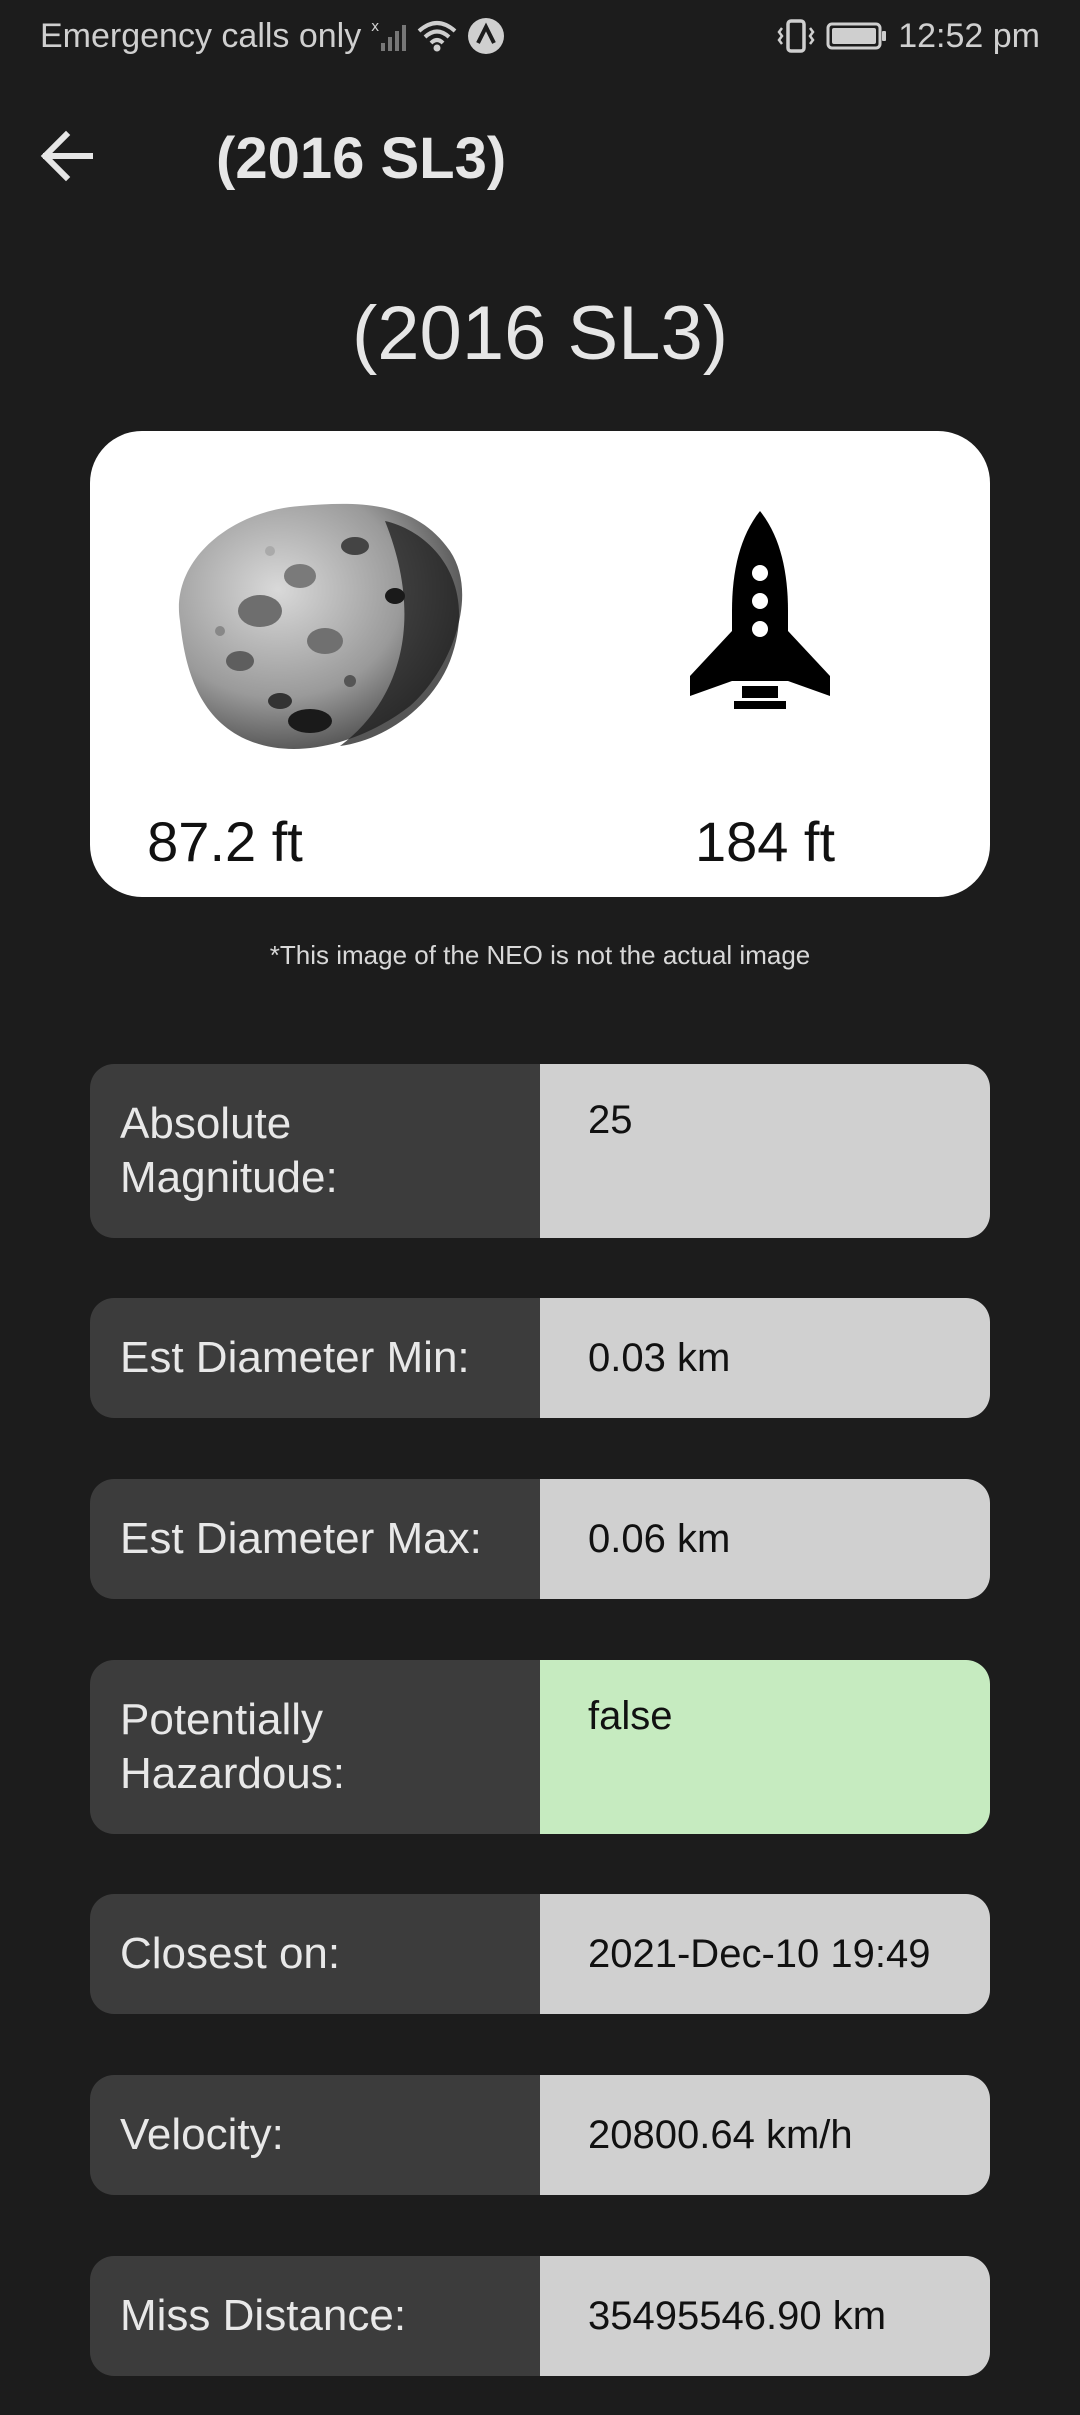 The image size is (1080, 2415). I want to click on detail-row-est-diameter-min: Est Diameter Min: 0.03 km, so click(540, 1358).